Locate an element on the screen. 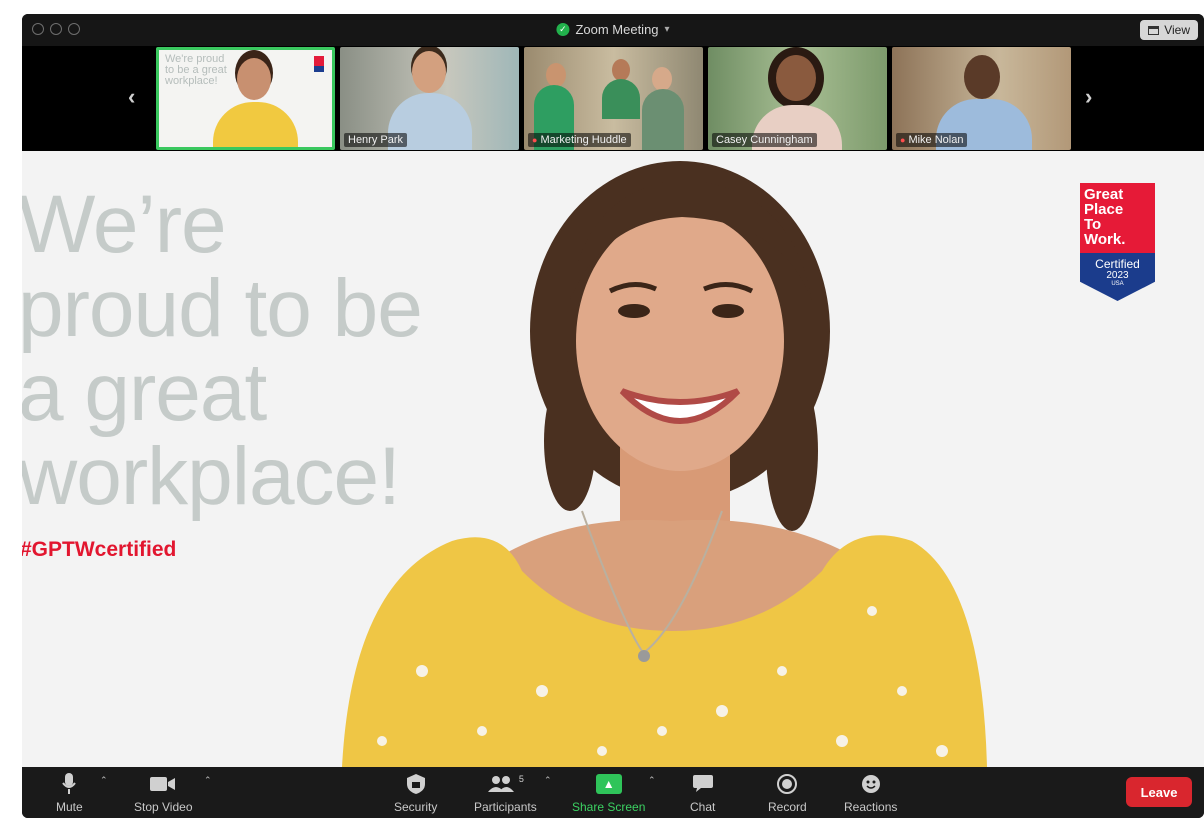 Image resolution: width=1204 pixels, height=822 pixels. participant-name: Casey Cunningham is located at coordinates (764, 140).